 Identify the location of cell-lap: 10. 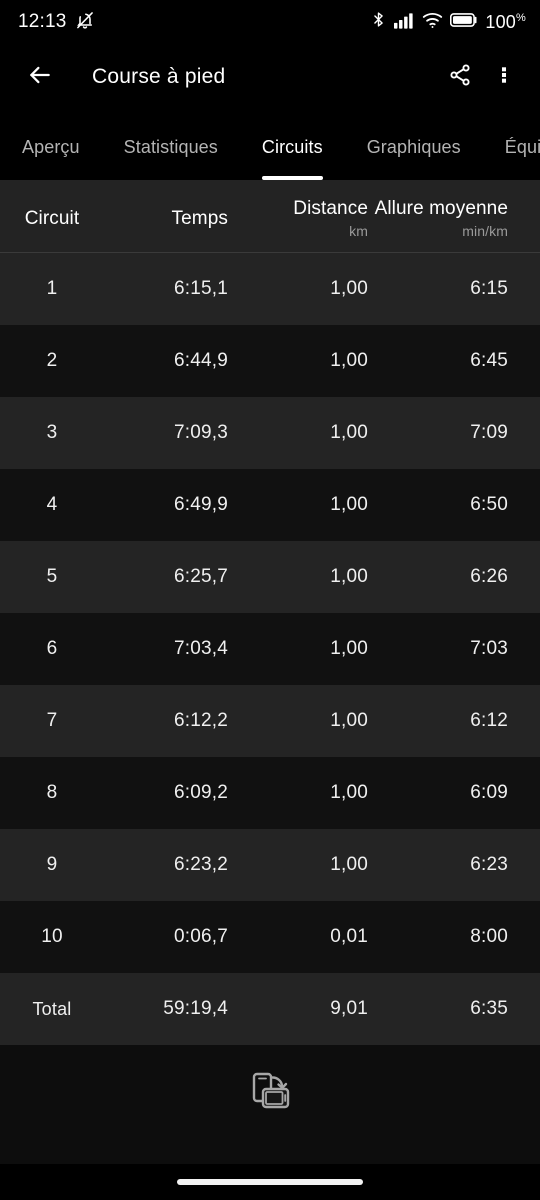
(52, 936).